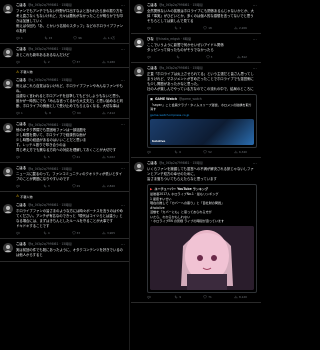 The image size is (320, 350). Describe the element at coordinates (108, 186) in the screenshot. I see `views-button: 2,840` at that location.